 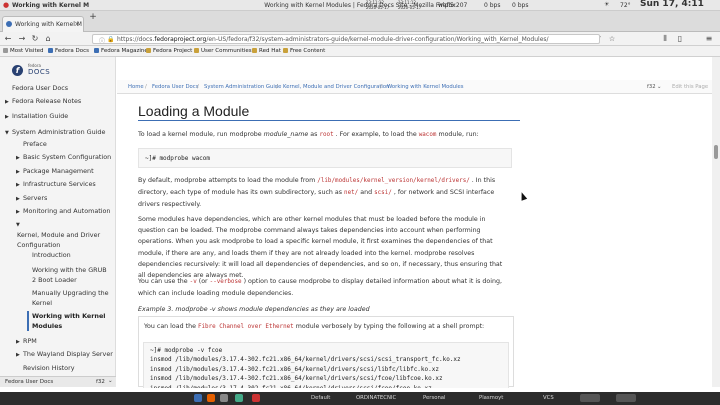 I want to click on code-verbose: --verbose, so click(x=225, y=282).